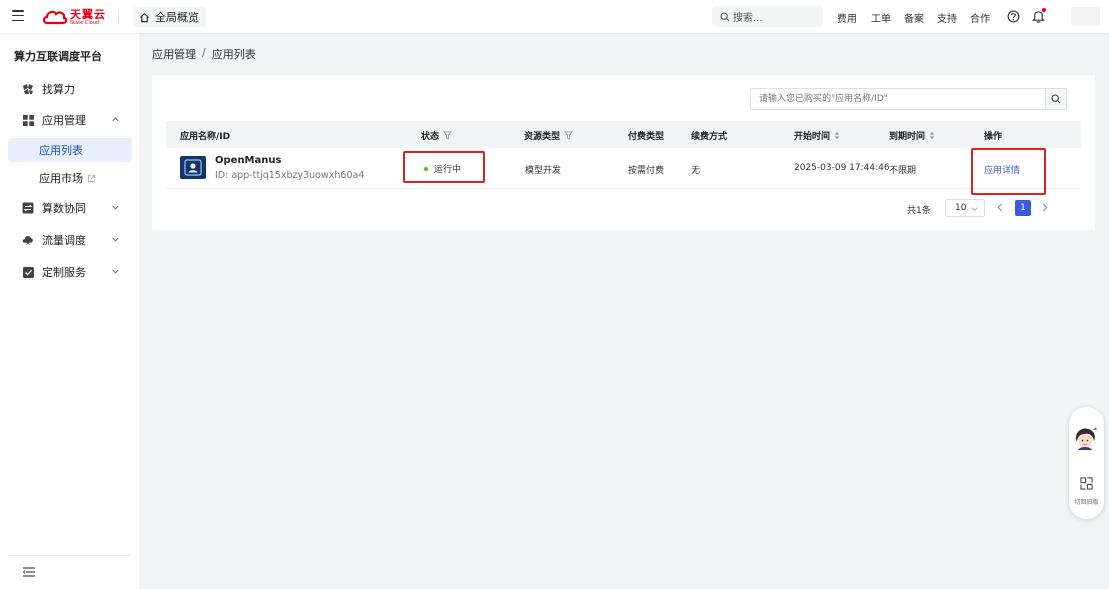 The height and width of the screenshot is (589, 1109). I want to click on header-name-label: 应用名称/ID, so click(205, 137).